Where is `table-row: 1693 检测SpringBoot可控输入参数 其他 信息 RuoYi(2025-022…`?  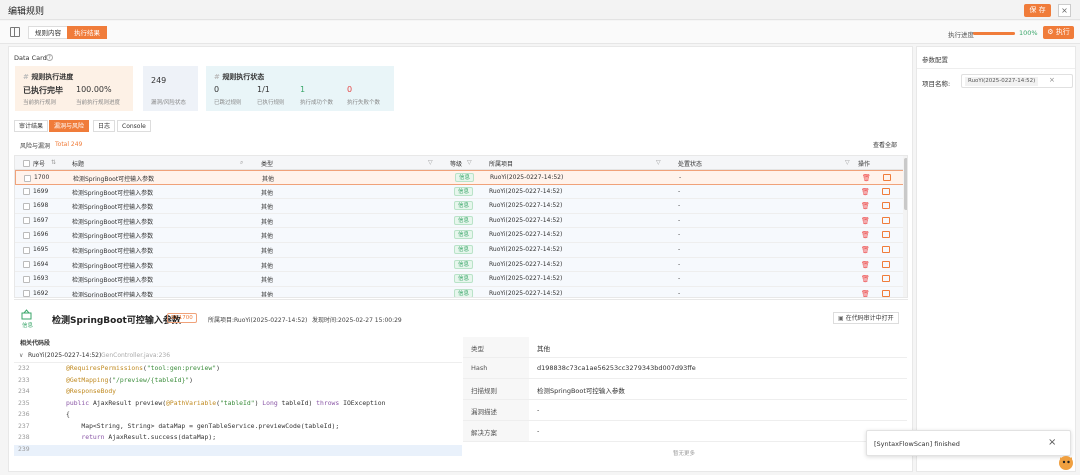
table-row: 1693 检测SpringBoot可控输入参数 其他 信息 RuoYi(2025-022… is located at coordinates (461, 279).